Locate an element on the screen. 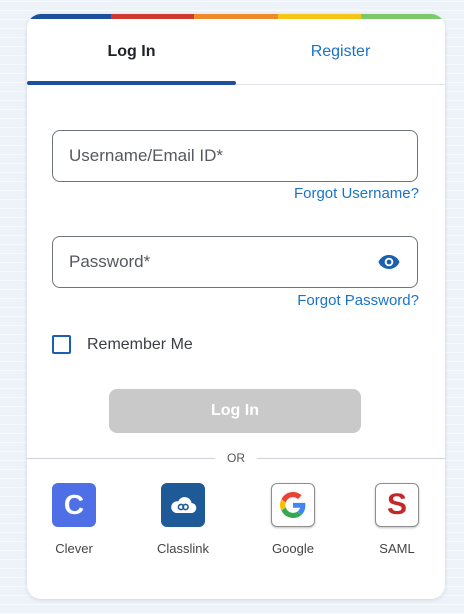 This screenshot has height=614, width=464. auth-tabs: Log In Register is located at coordinates (236, 52).